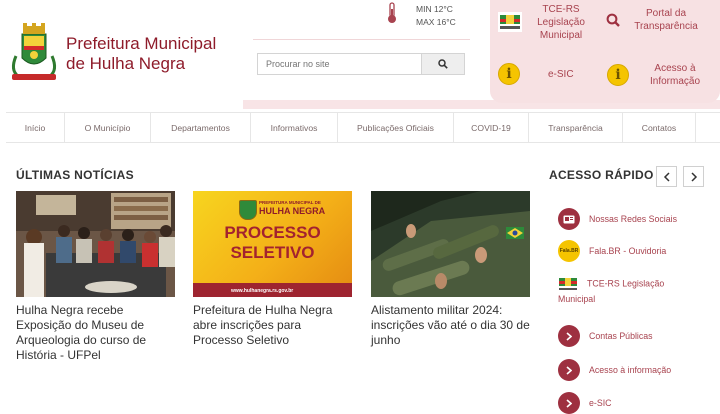  I want to click on site-title-line1: Prefeitura Municipal, so click(141, 43).